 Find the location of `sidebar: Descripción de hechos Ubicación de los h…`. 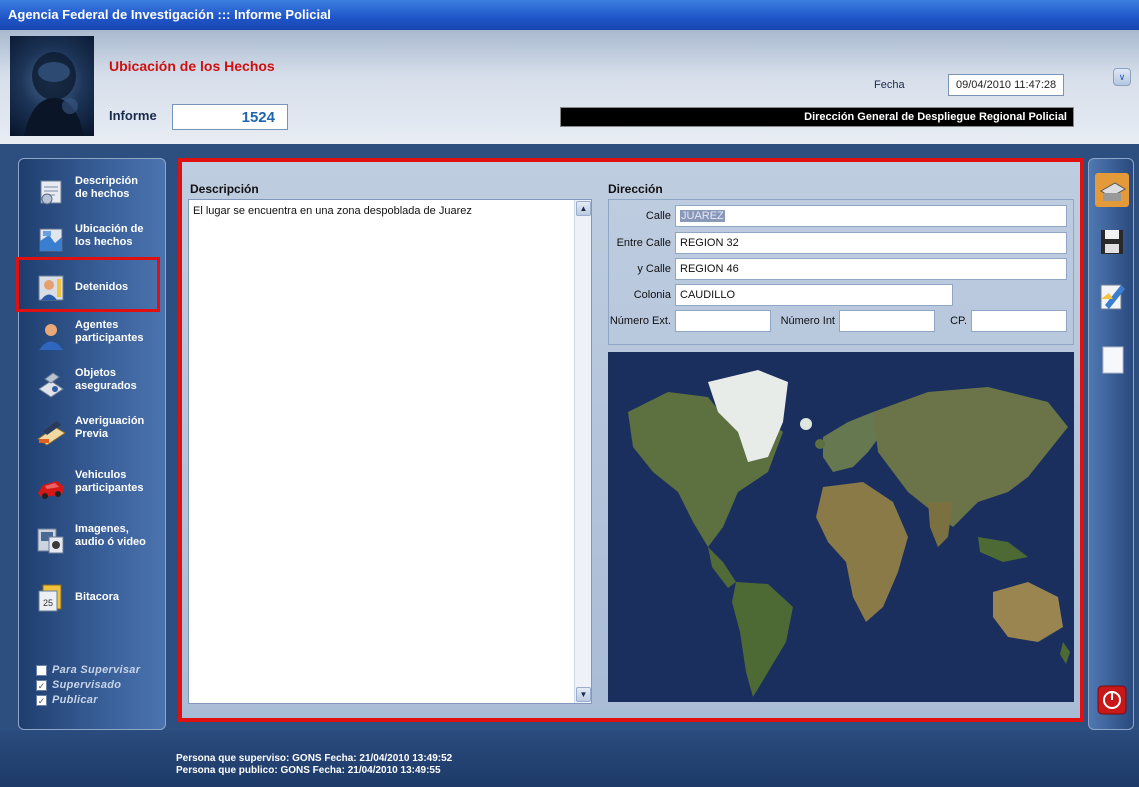

sidebar: Descripción de hechos Ubicación de los h… is located at coordinates (92, 444).